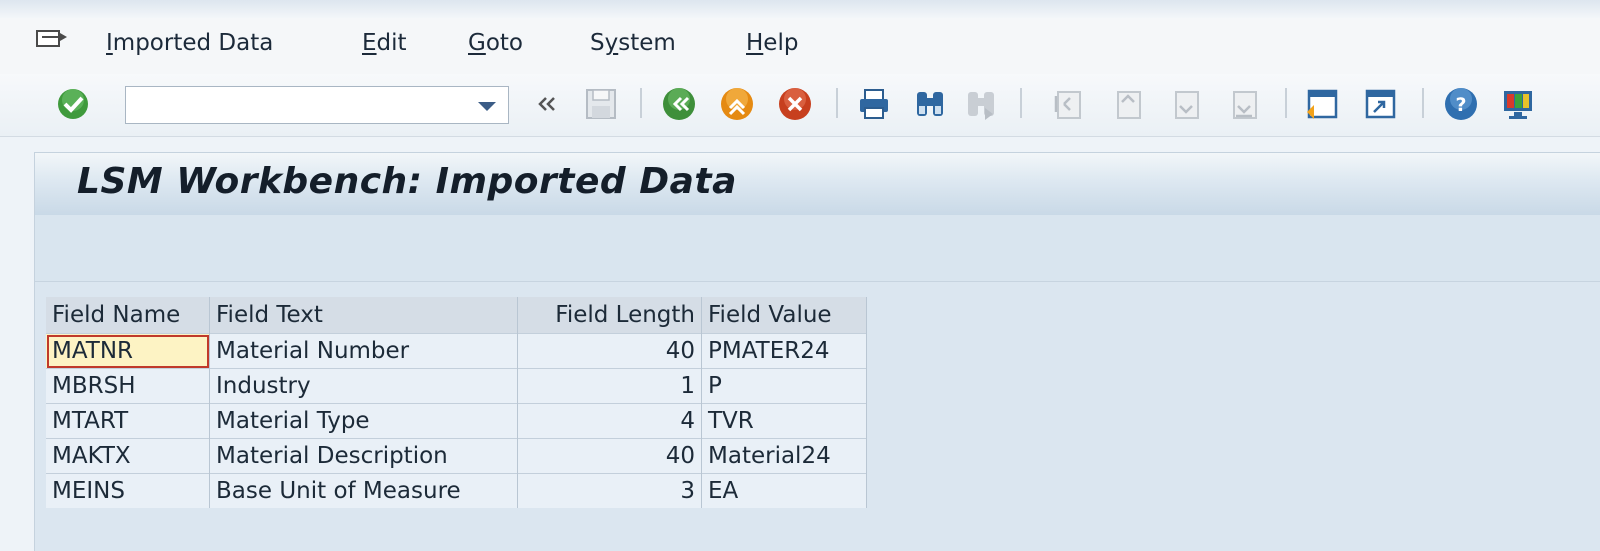  Describe the element at coordinates (128, 386) in the screenshot. I see `field-name-cell: MBRSH` at that location.